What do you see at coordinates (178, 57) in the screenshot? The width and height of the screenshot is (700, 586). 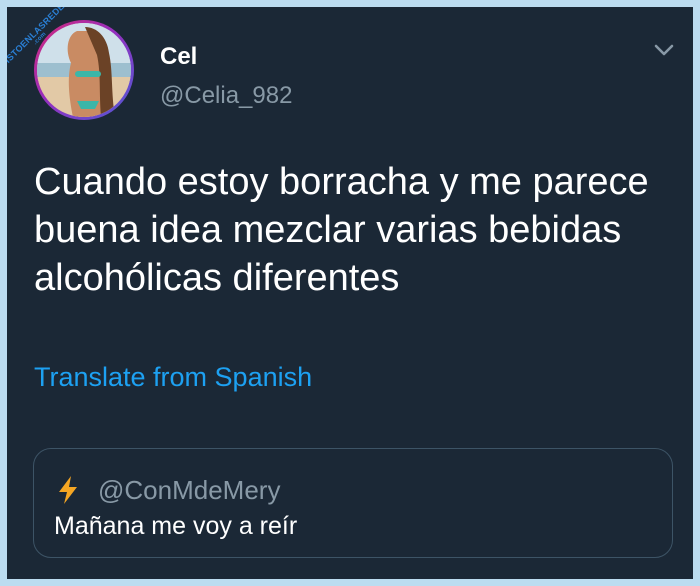 I see `display-name: Cel` at bounding box center [178, 57].